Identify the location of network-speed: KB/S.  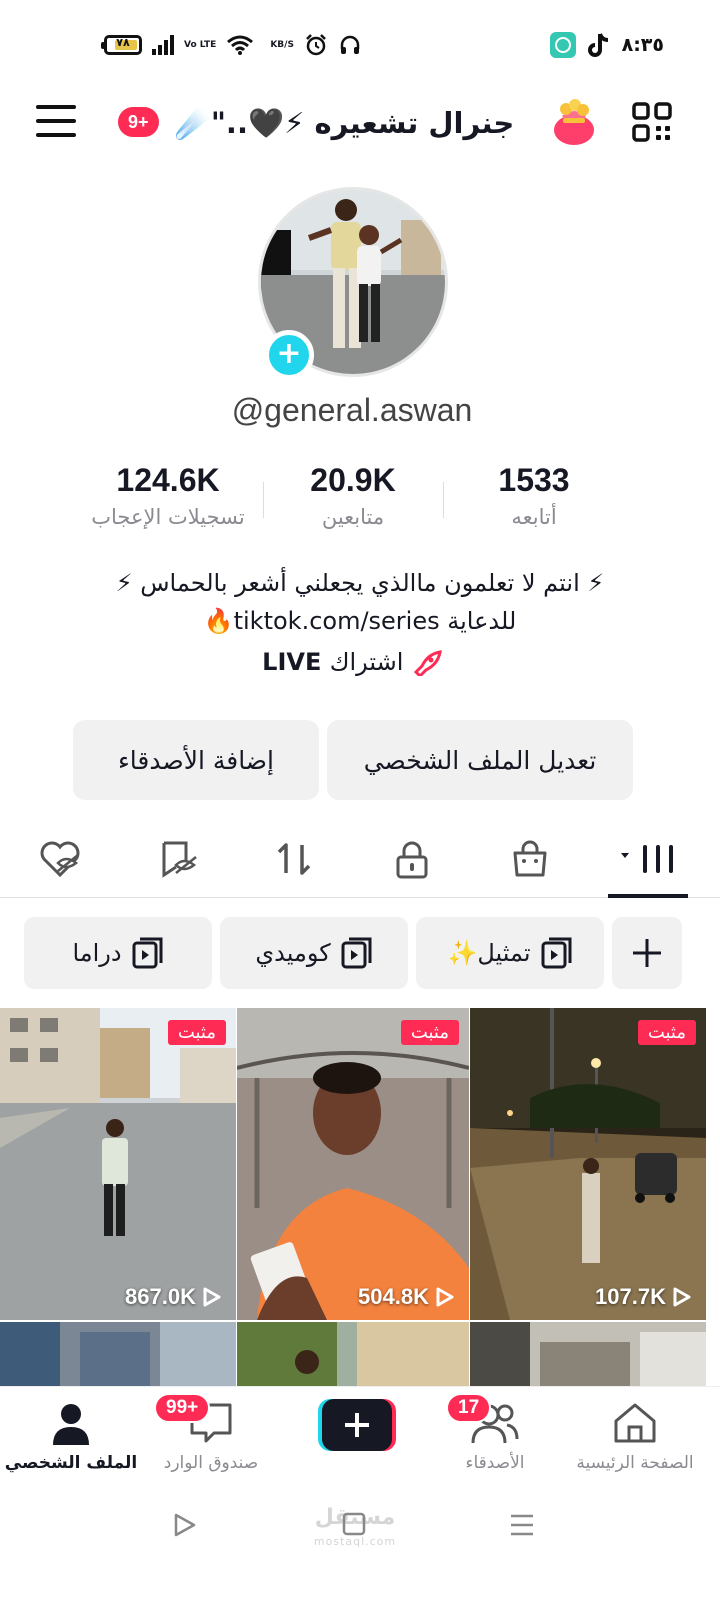
(282, 45).